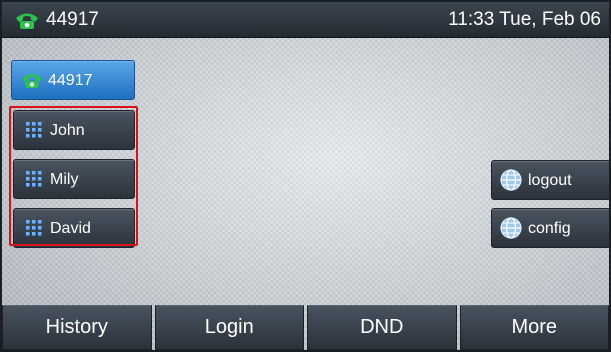 This screenshot has height=352, width=611. I want to click on line-key-label: config, so click(549, 228).